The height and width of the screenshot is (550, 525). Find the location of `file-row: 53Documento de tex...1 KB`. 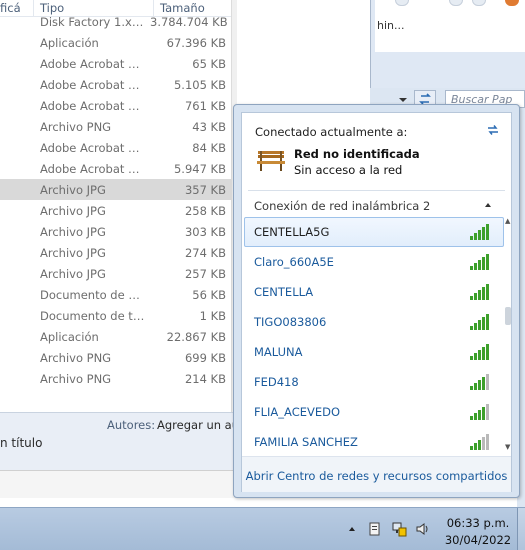

file-row: 53Documento de tex...1 KB is located at coordinates (118, 315).